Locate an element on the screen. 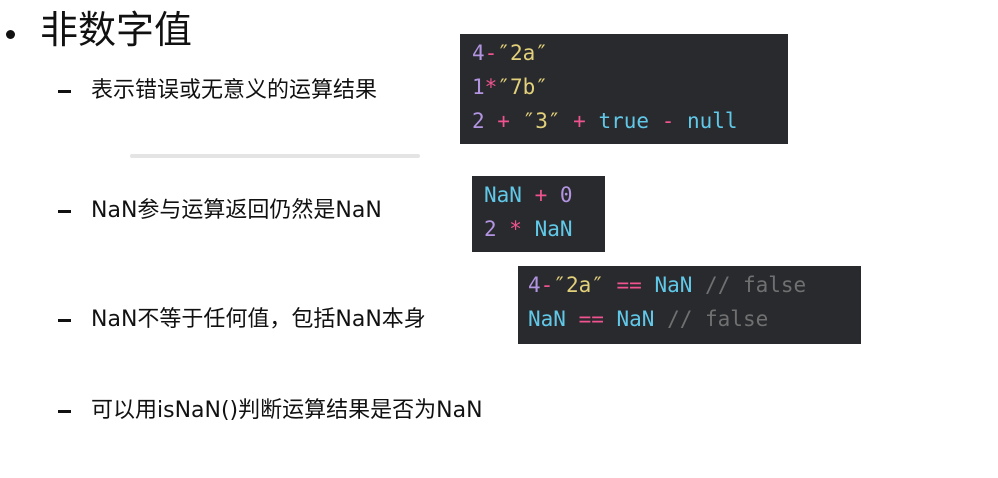  code-block: 4-″2a″ 1*″7b″ 2 + ″3″ + true - null is located at coordinates (624, 89).